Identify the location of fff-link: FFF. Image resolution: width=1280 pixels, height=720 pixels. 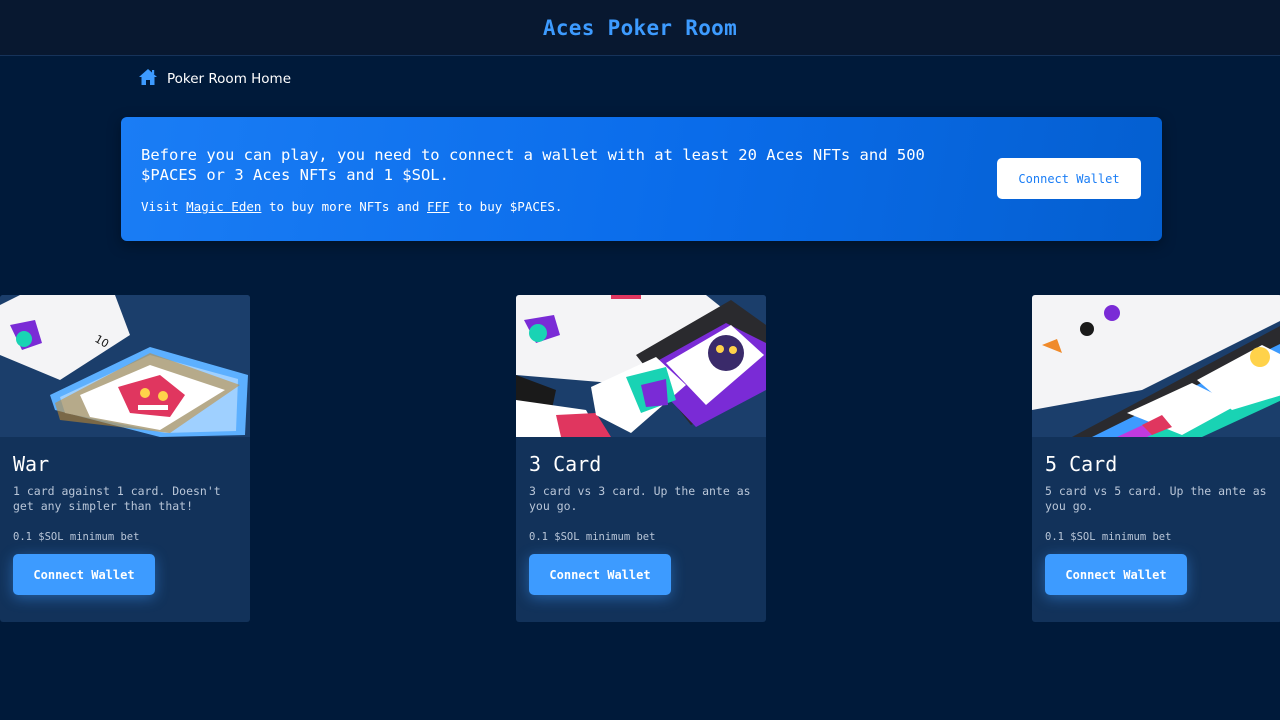
(438, 206).